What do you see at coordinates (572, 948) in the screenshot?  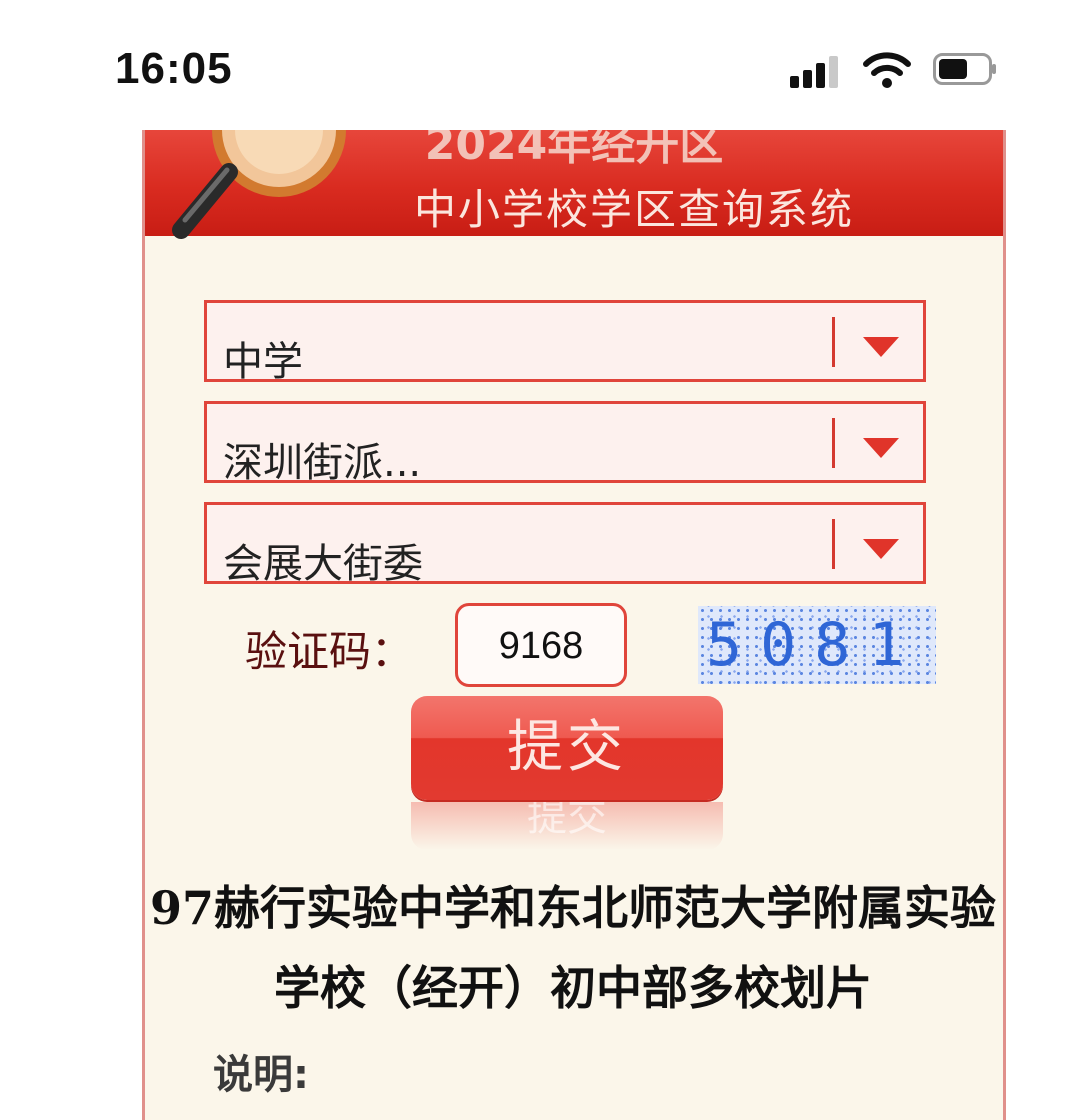 I see `result-text: 97赫行实验中学和东北师范大学附属实验学校（经开）初中部多校划片` at bounding box center [572, 948].